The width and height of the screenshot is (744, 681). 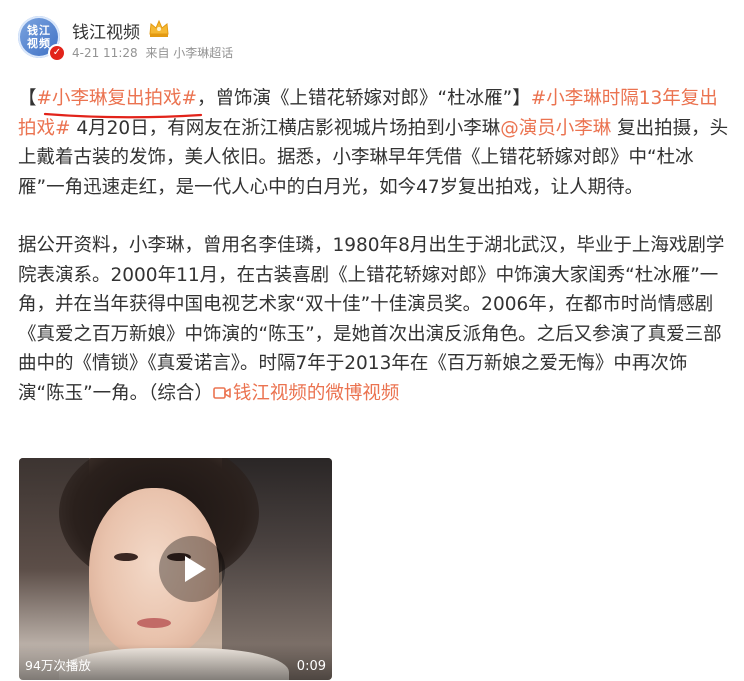 I want to click on author-name: 钱江视频, so click(x=106, y=30).